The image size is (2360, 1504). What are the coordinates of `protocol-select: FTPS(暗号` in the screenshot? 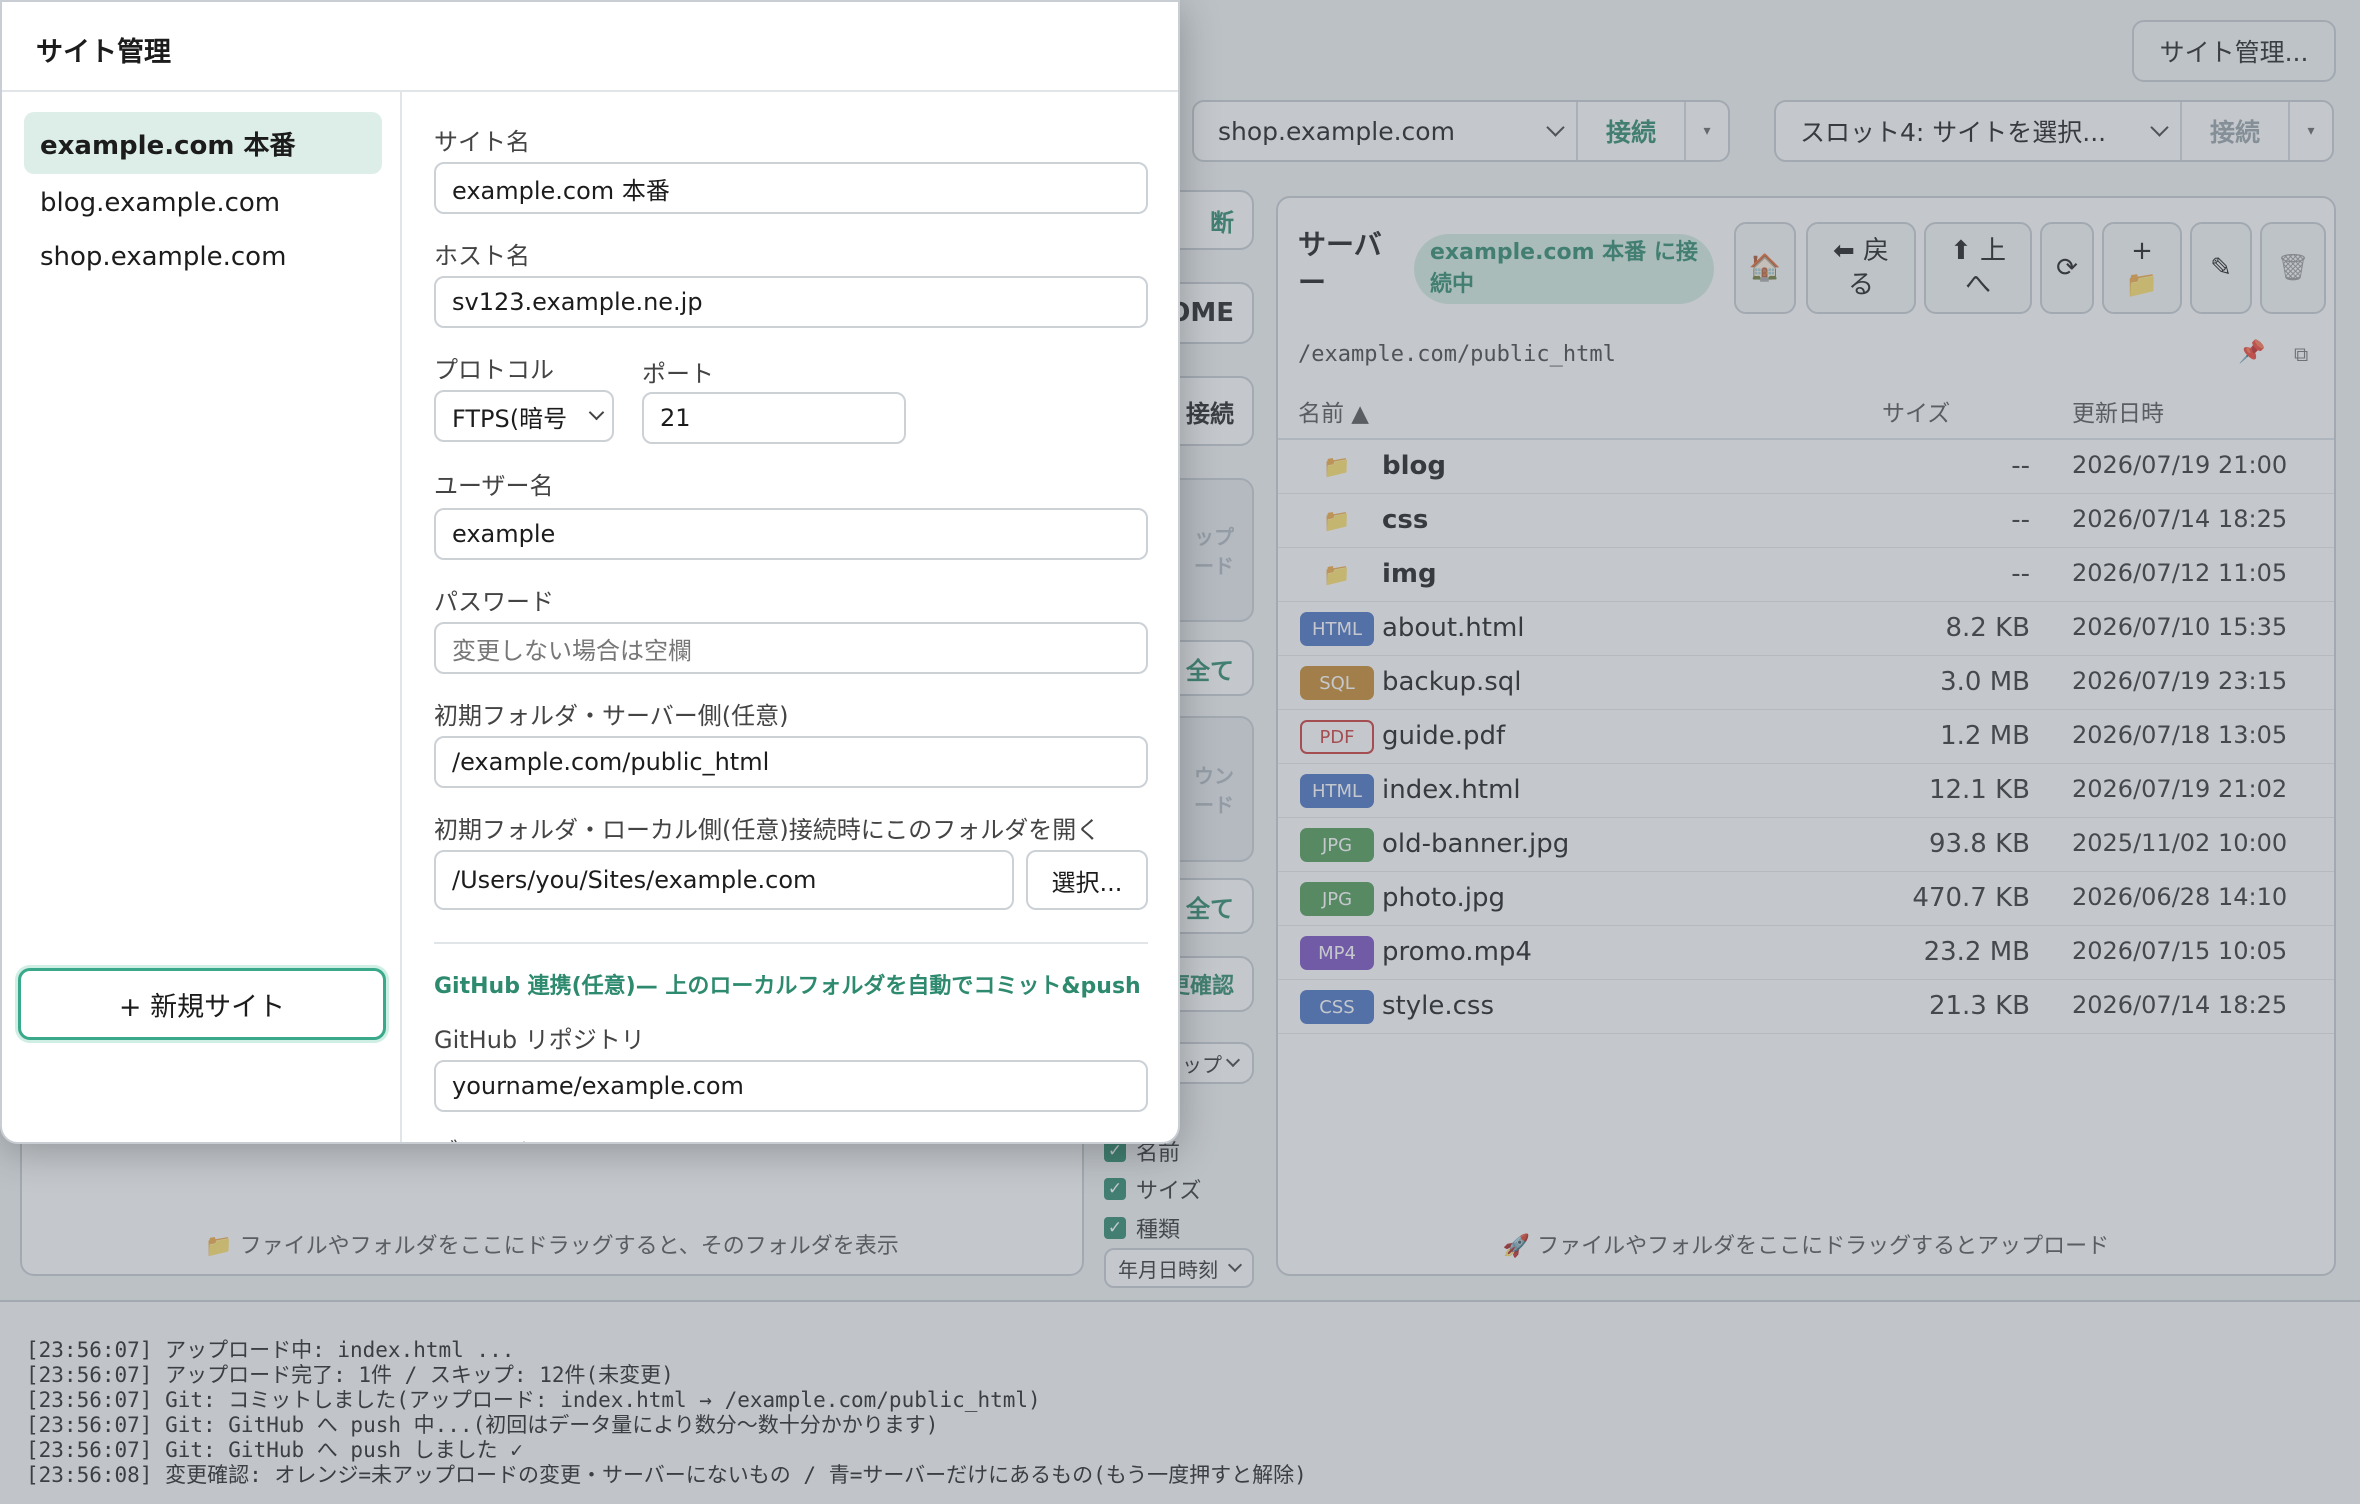 It's located at (524, 416).